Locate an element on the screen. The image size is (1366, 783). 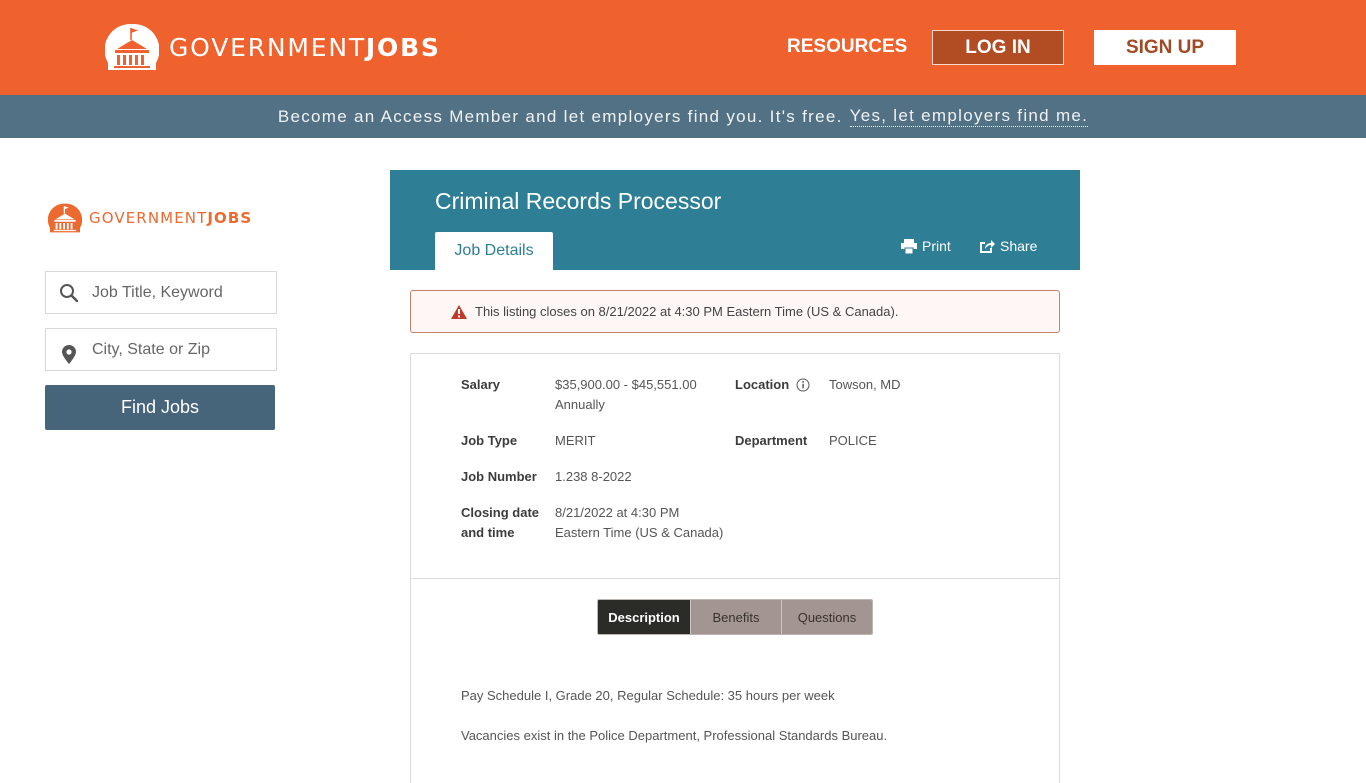
location-label: Location is located at coordinates (772, 385).